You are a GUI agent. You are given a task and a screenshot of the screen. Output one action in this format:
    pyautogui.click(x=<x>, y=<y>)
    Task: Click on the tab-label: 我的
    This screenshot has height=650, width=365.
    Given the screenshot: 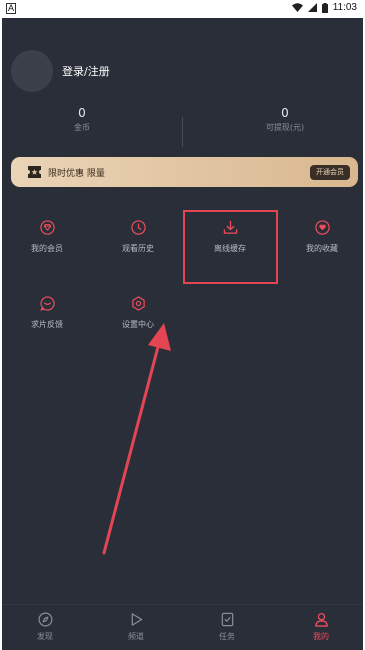 What is the action you would take?
    pyautogui.click(x=321, y=636)
    